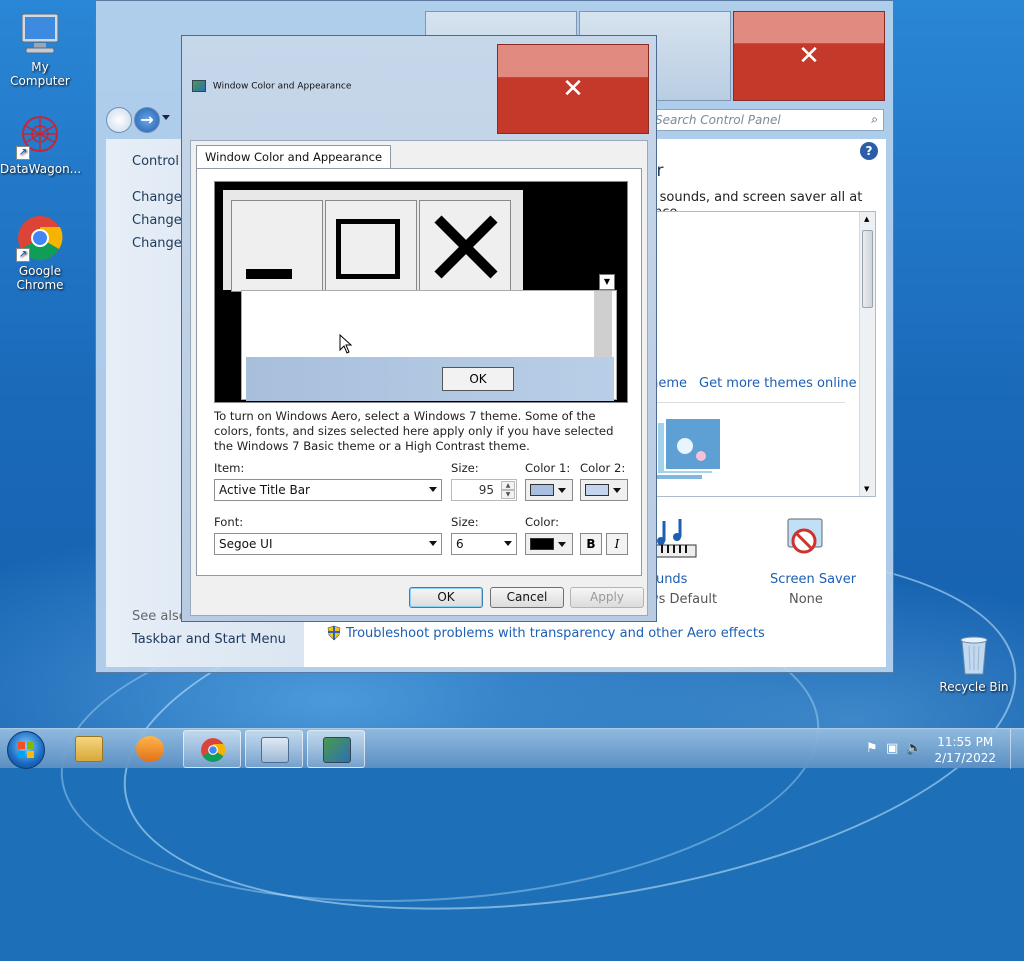  Describe the element at coordinates (246, 544) in the screenshot. I see `font-value: Segoe UI` at that location.